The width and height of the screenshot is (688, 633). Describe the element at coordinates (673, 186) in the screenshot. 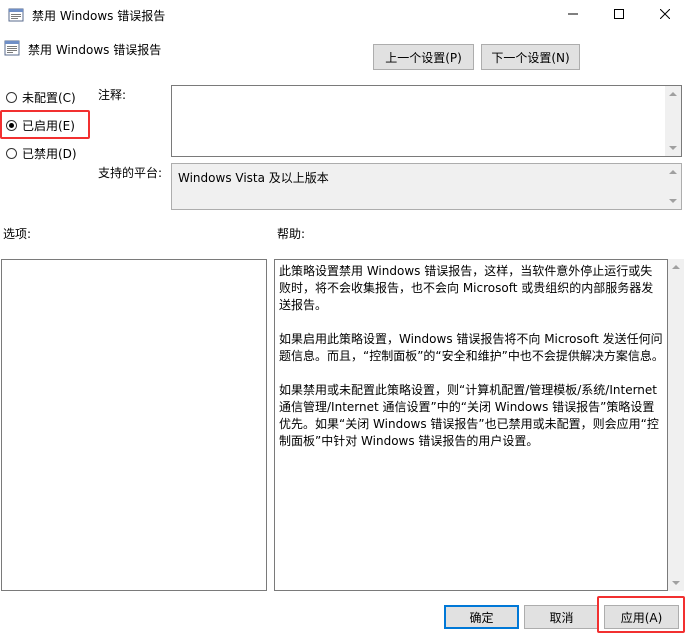

I see `platform-scrollbar` at that location.